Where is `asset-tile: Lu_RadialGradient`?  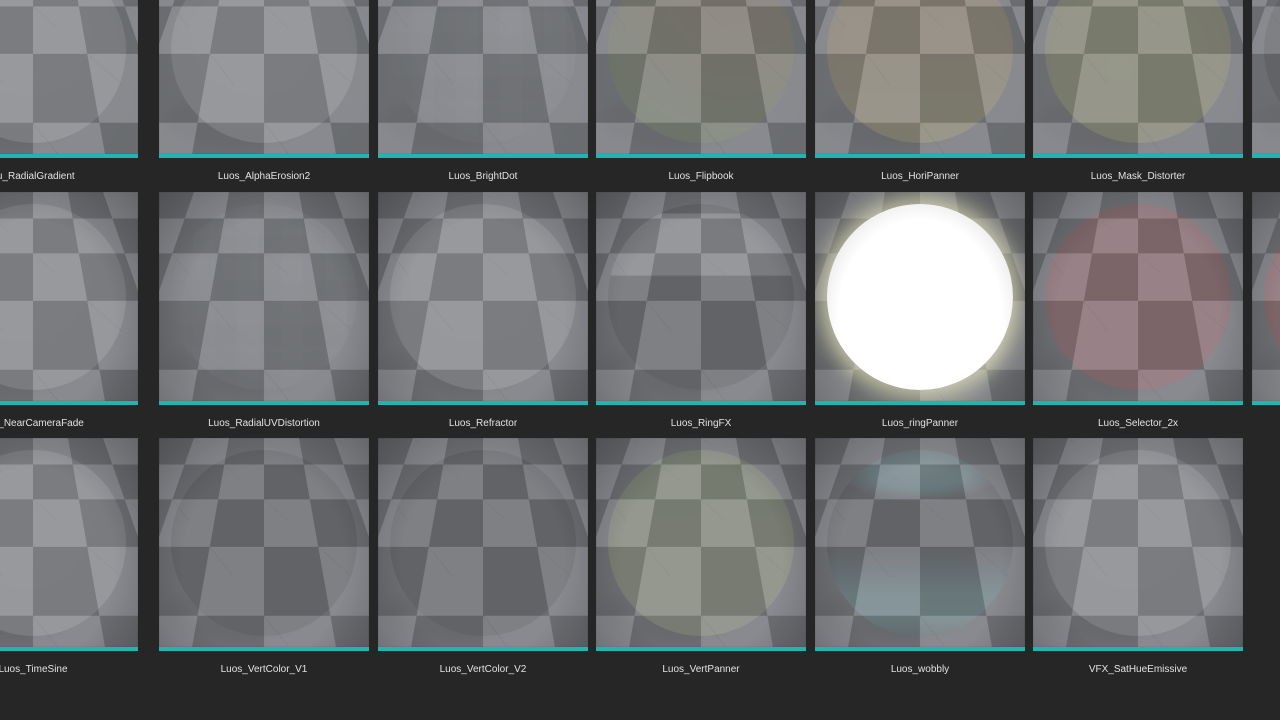 asset-tile: Lu_RadialGradient is located at coordinates (69, 95).